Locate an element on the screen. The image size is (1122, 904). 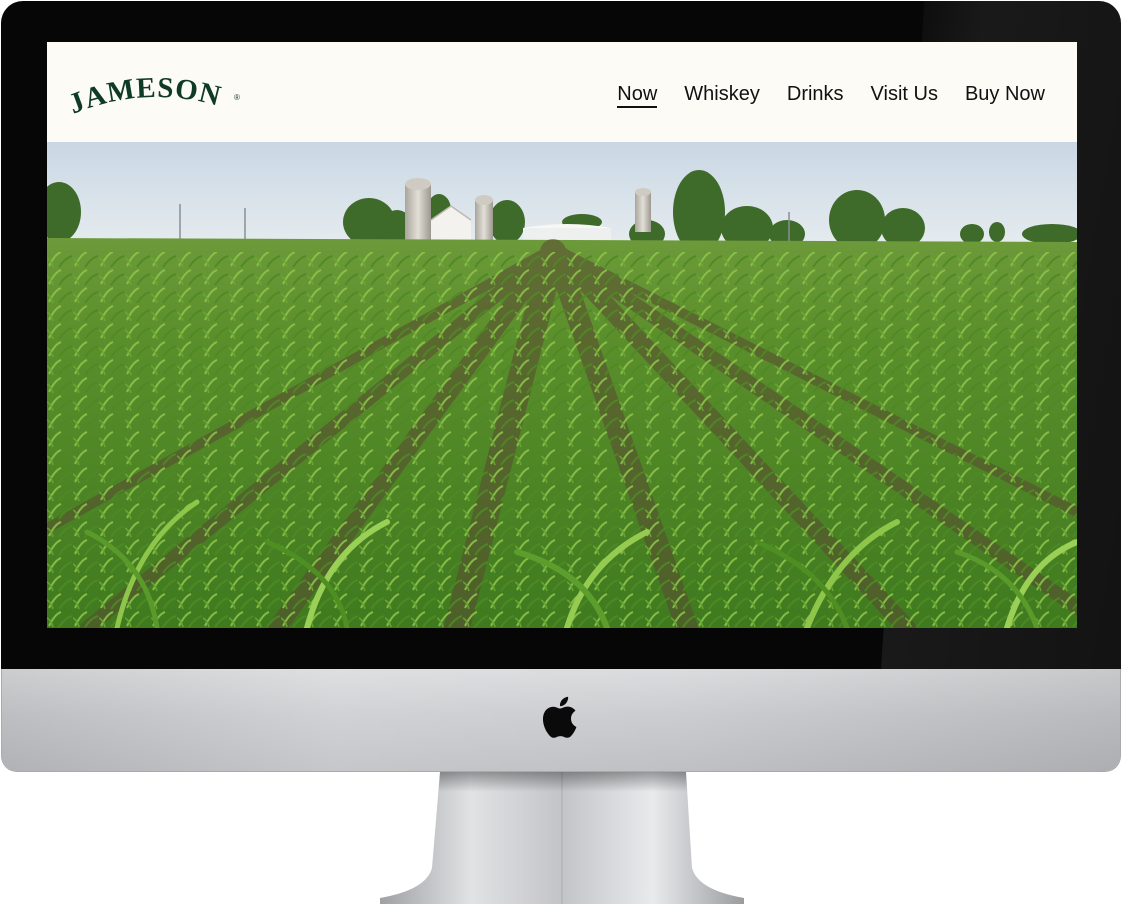
brand-logo: JAMESON ® is located at coordinates (157, 97).